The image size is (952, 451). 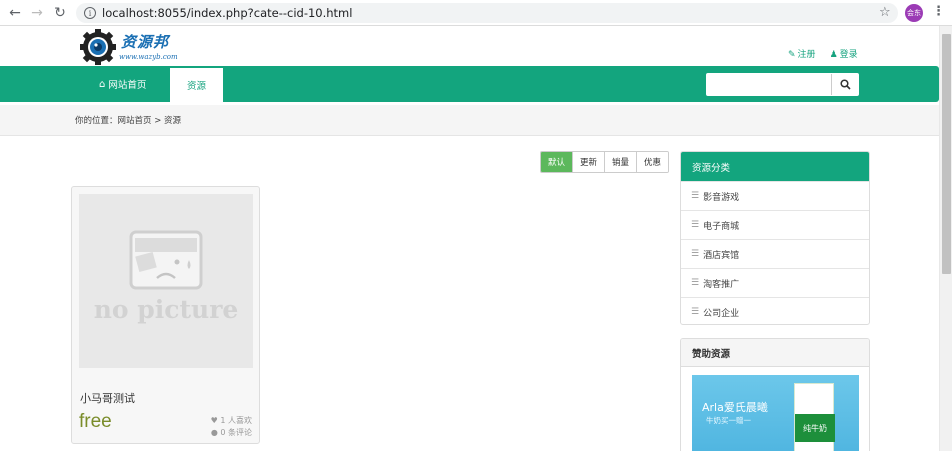 I want to click on bookmark-star-icon: ☆, so click(x=885, y=12).